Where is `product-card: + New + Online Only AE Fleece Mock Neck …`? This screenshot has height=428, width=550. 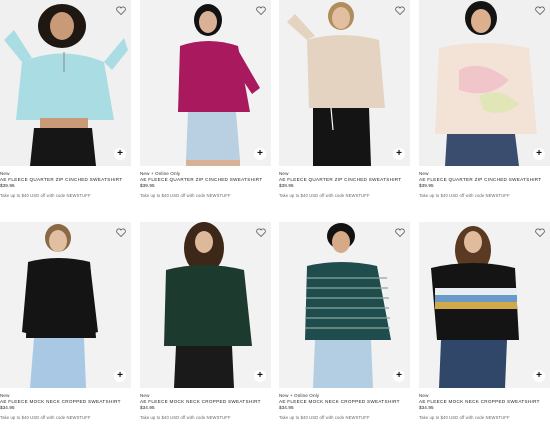 product-card: + New + Online Only AE Fleece Mock Neck … is located at coordinates (344, 321).